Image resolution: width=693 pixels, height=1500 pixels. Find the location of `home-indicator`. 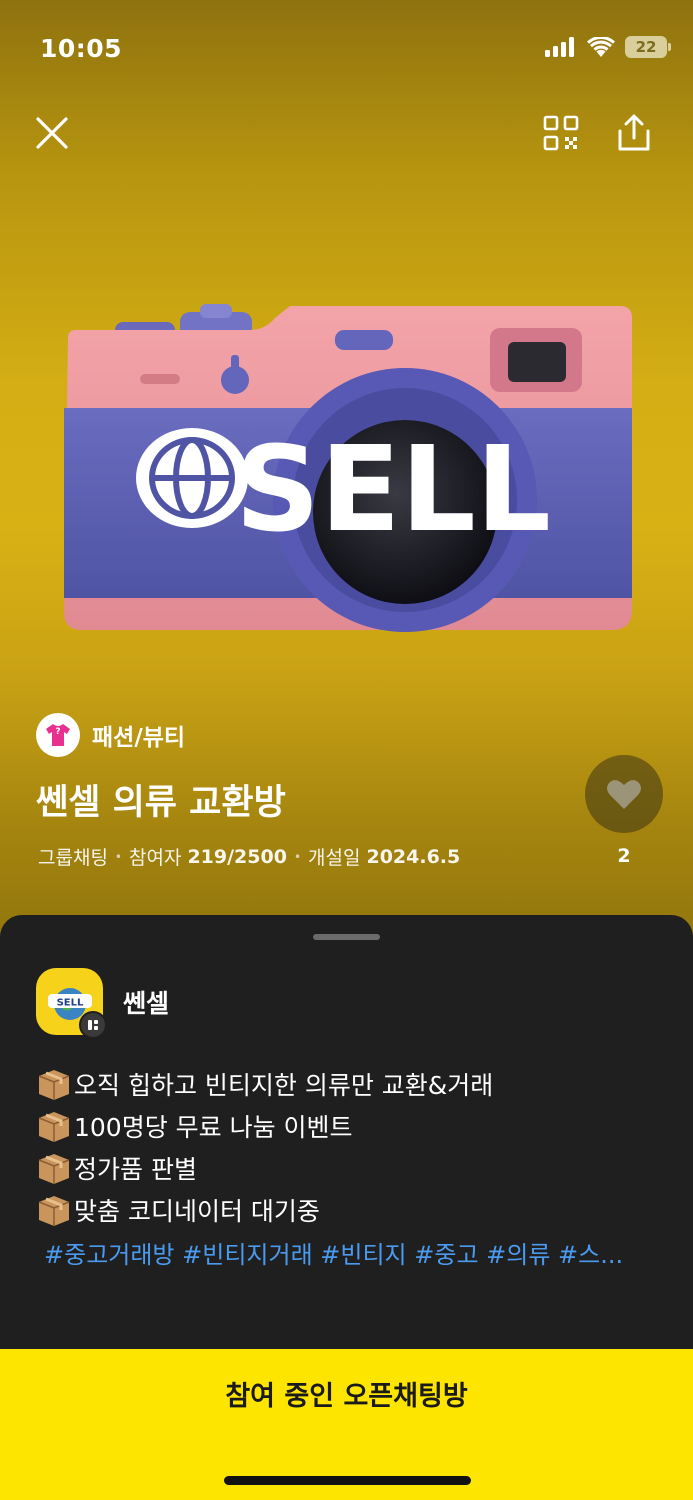

home-indicator is located at coordinates (347, 1480).